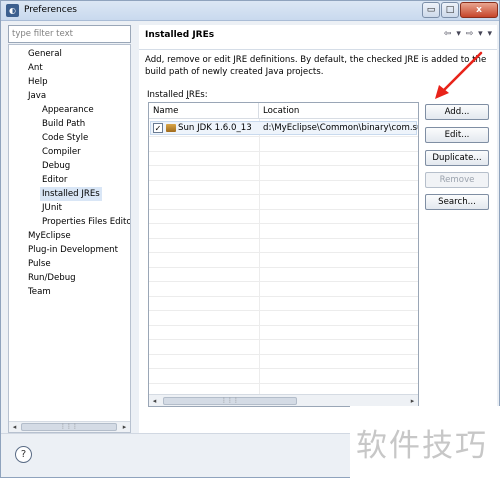 The width and height of the screenshot is (500, 478). What do you see at coordinates (250, 11) in the screenshot?
I see `title-bar: ◐ Preferences ▭ □ x` at bounding box center [250, 11].